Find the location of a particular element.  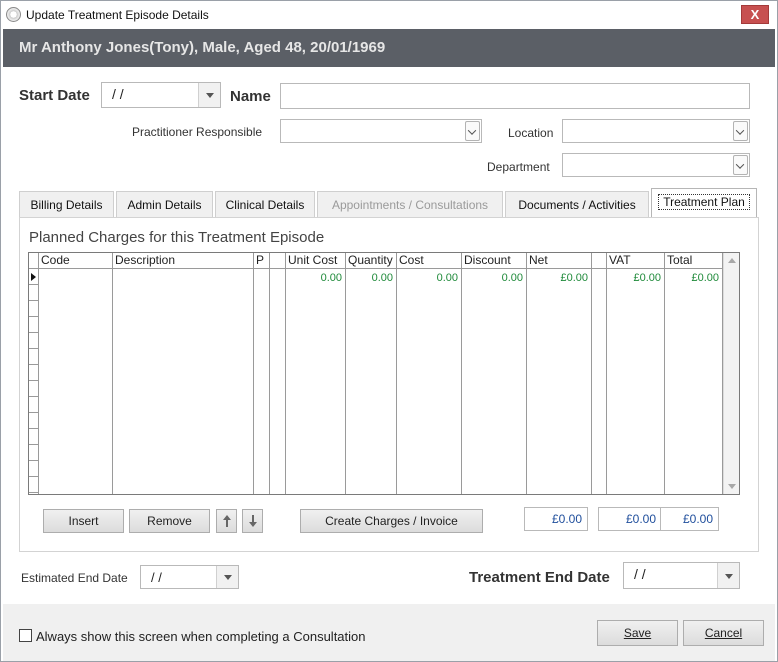

grid-corner is located at coordinates (34, 261).